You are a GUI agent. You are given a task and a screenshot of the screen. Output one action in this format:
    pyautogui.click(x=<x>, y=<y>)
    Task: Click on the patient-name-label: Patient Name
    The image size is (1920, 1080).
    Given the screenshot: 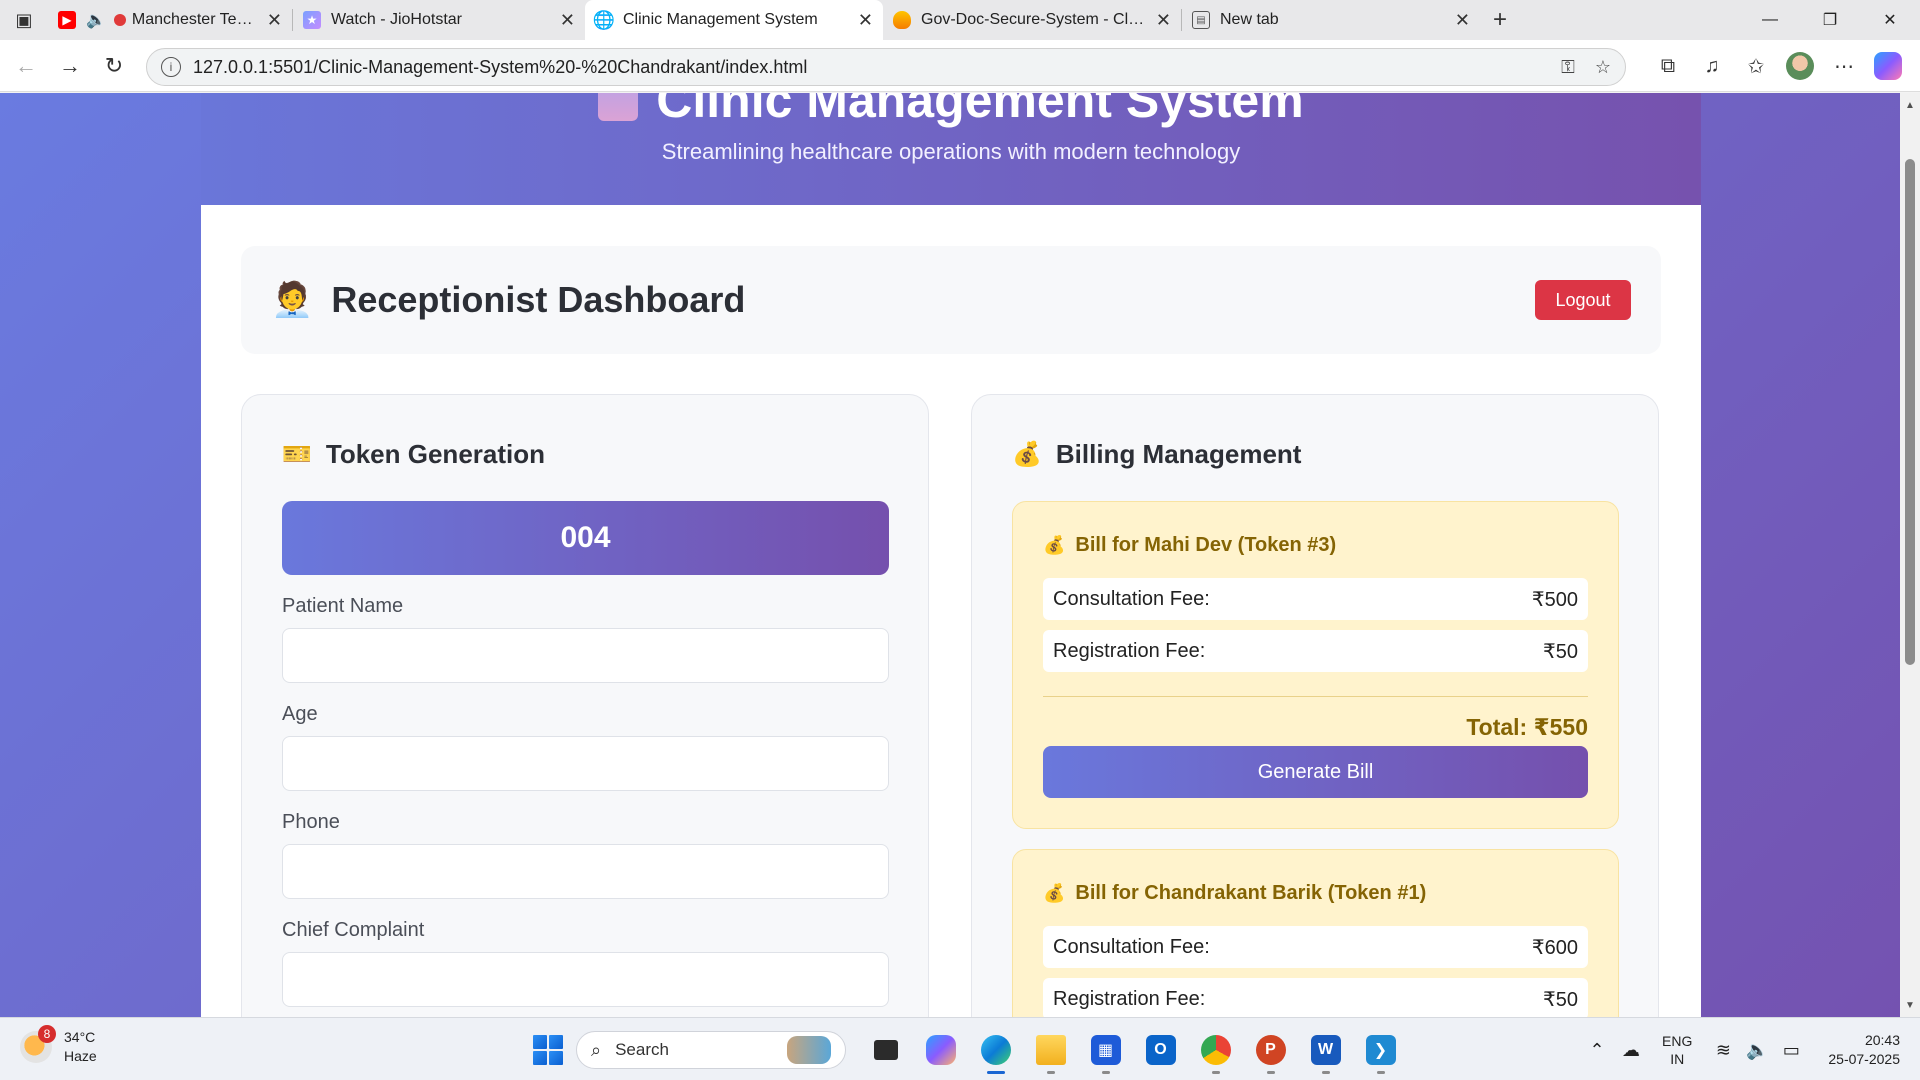 What is the action you would take?
    pyautogui.click(x=343, y=606)
    